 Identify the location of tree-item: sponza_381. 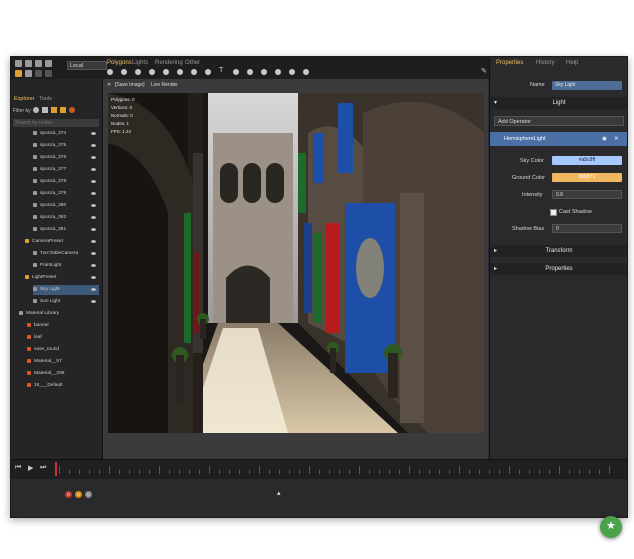
(66, 230).